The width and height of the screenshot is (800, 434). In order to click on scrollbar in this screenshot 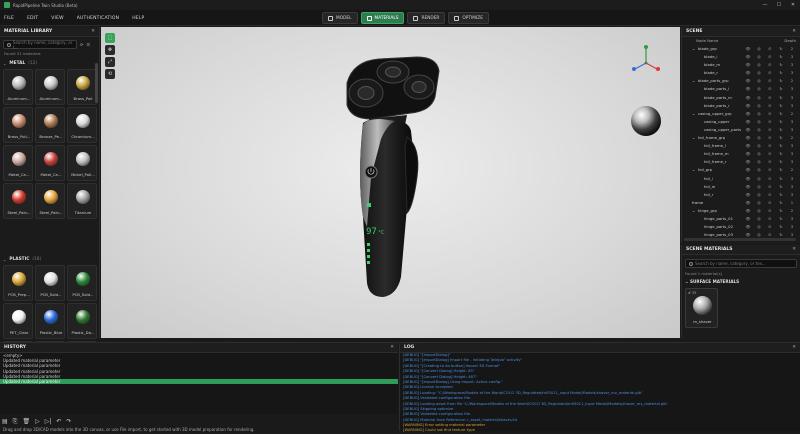, I will do `click(96, 83)`.